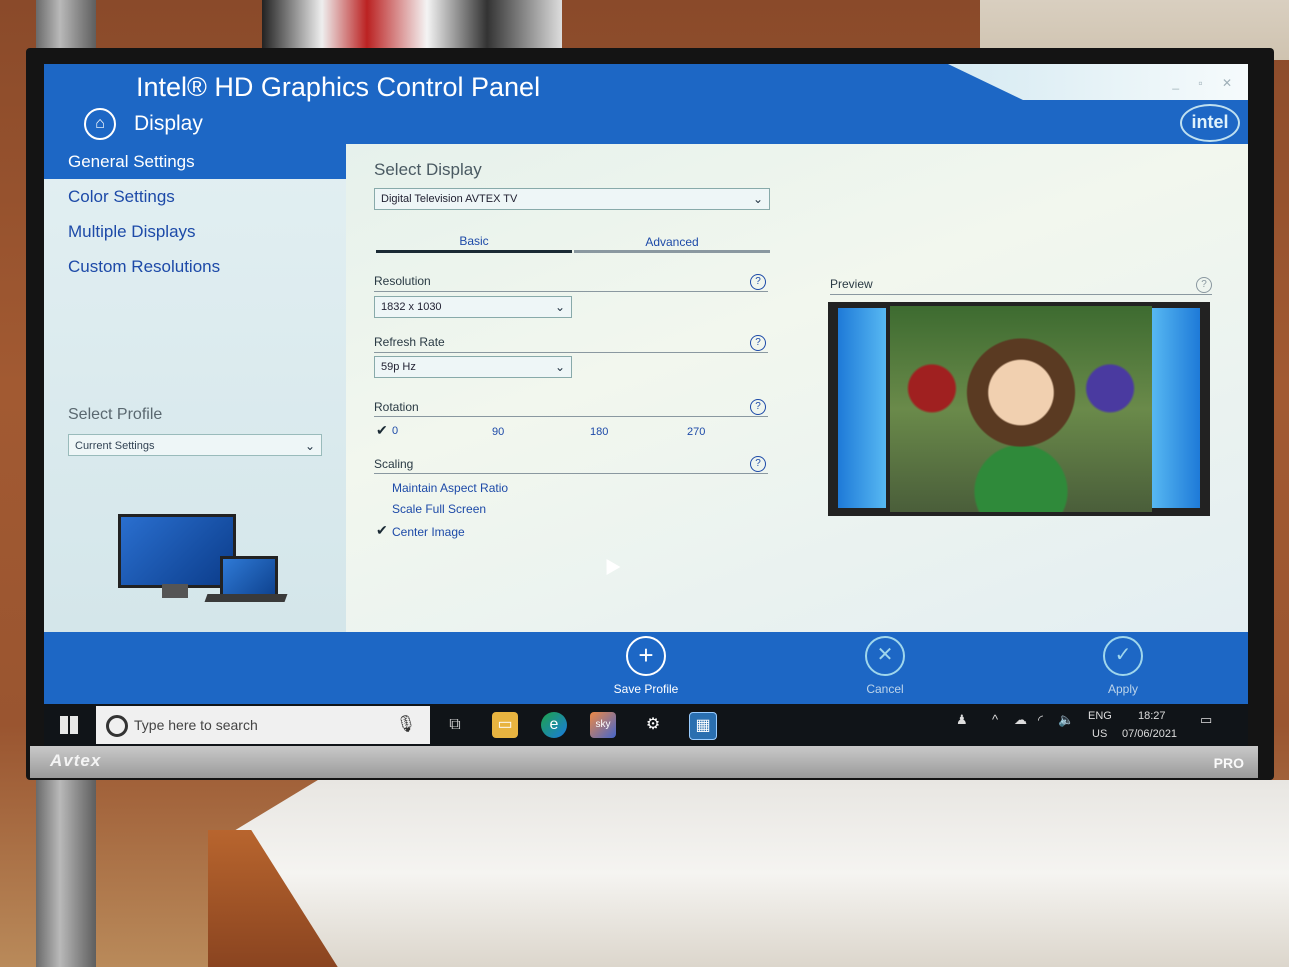 The width and height of the screenshot is (1289, 967). What do you see at coordinates (115, 446) in the screenshot?
I see `profile-select-value: Current Settings` at bounding box center [115, 446].